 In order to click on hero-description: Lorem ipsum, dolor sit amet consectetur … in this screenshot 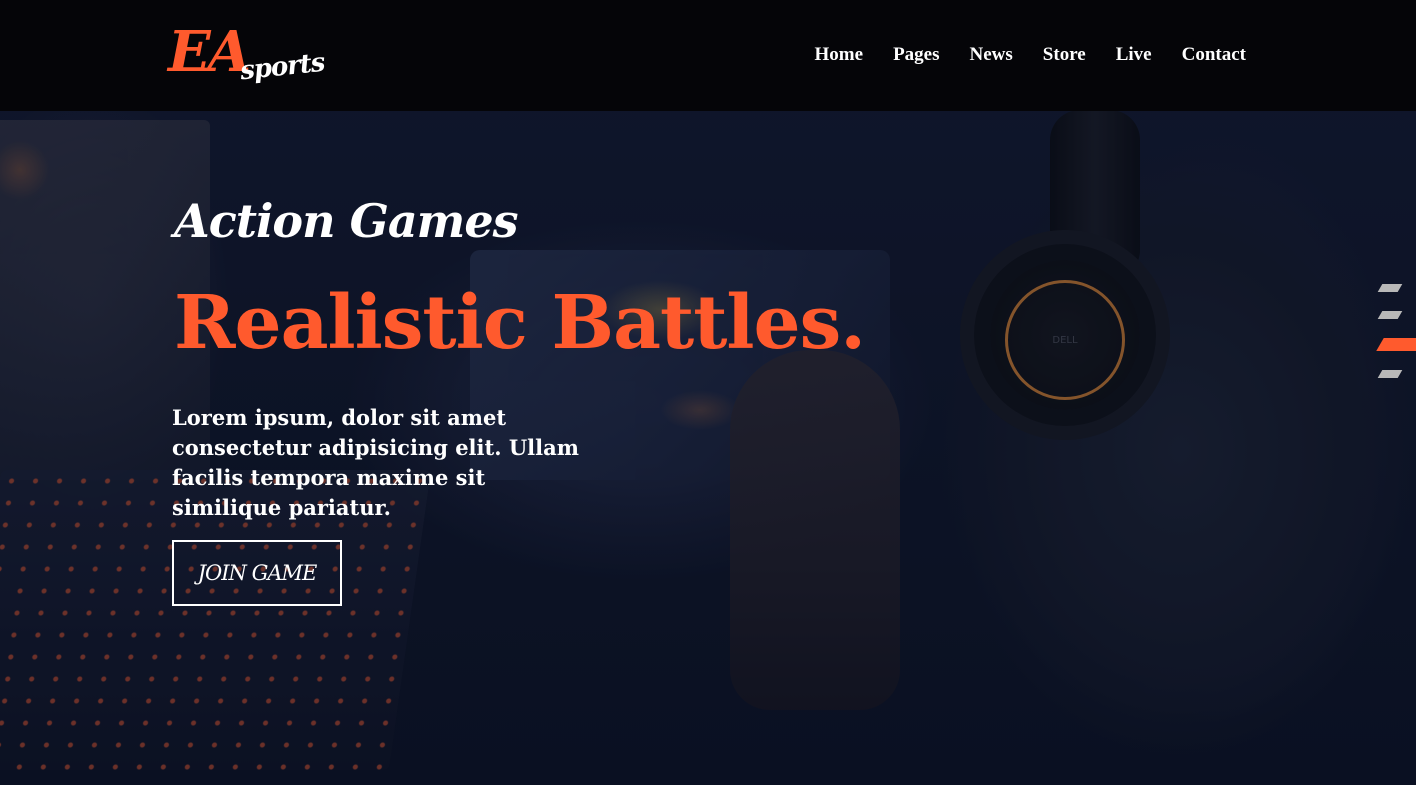, I will do `click(375, 462)`.